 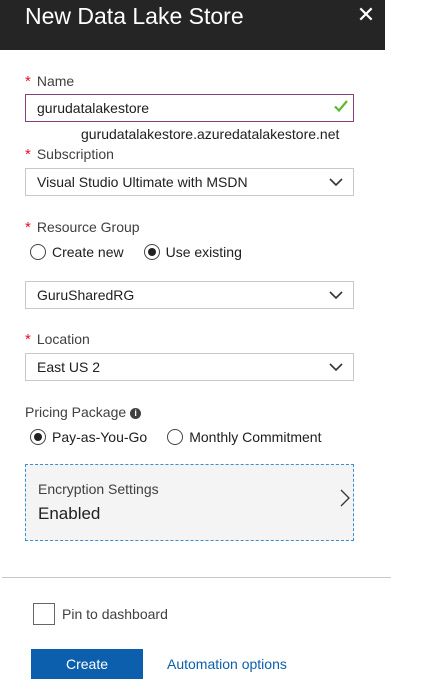 I want to click on name-input, so click(x=189, y=108).